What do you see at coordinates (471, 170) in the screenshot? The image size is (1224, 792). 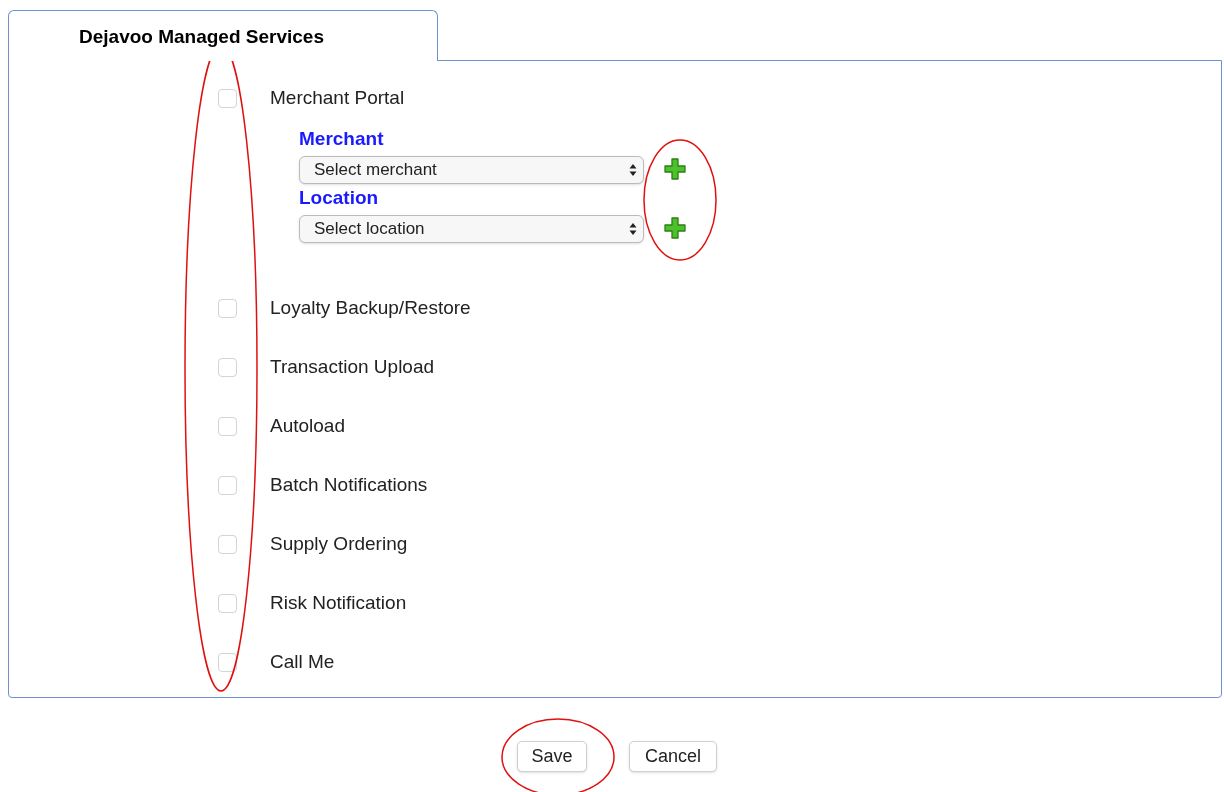 I see `select-dropdown: Select merchant` at bounding box center [471, 170].